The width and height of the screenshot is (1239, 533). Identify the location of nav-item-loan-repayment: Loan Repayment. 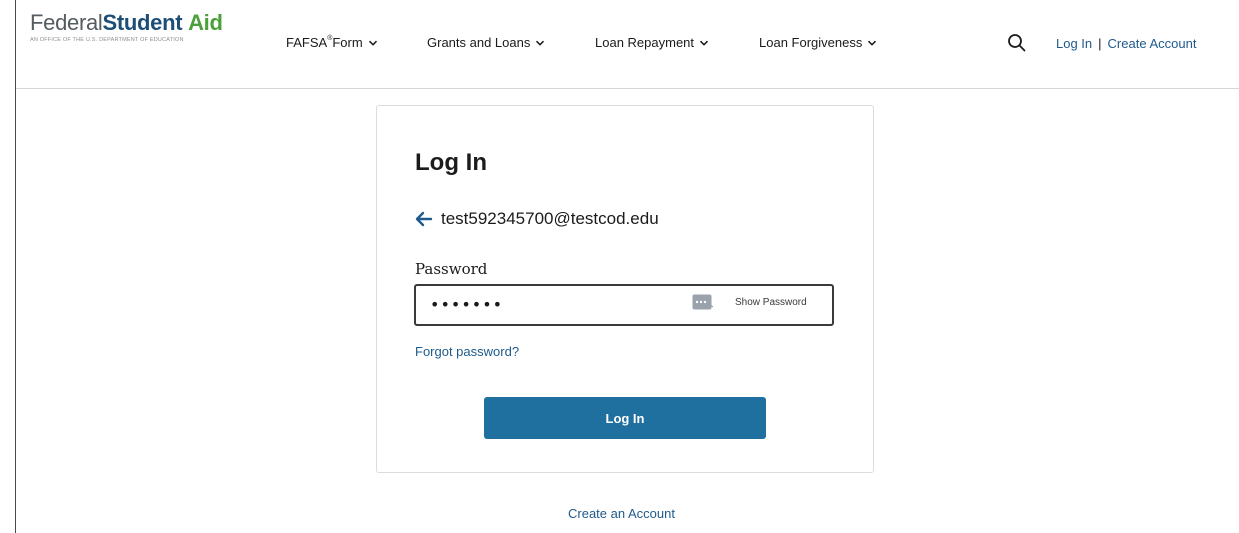
(652, 42).